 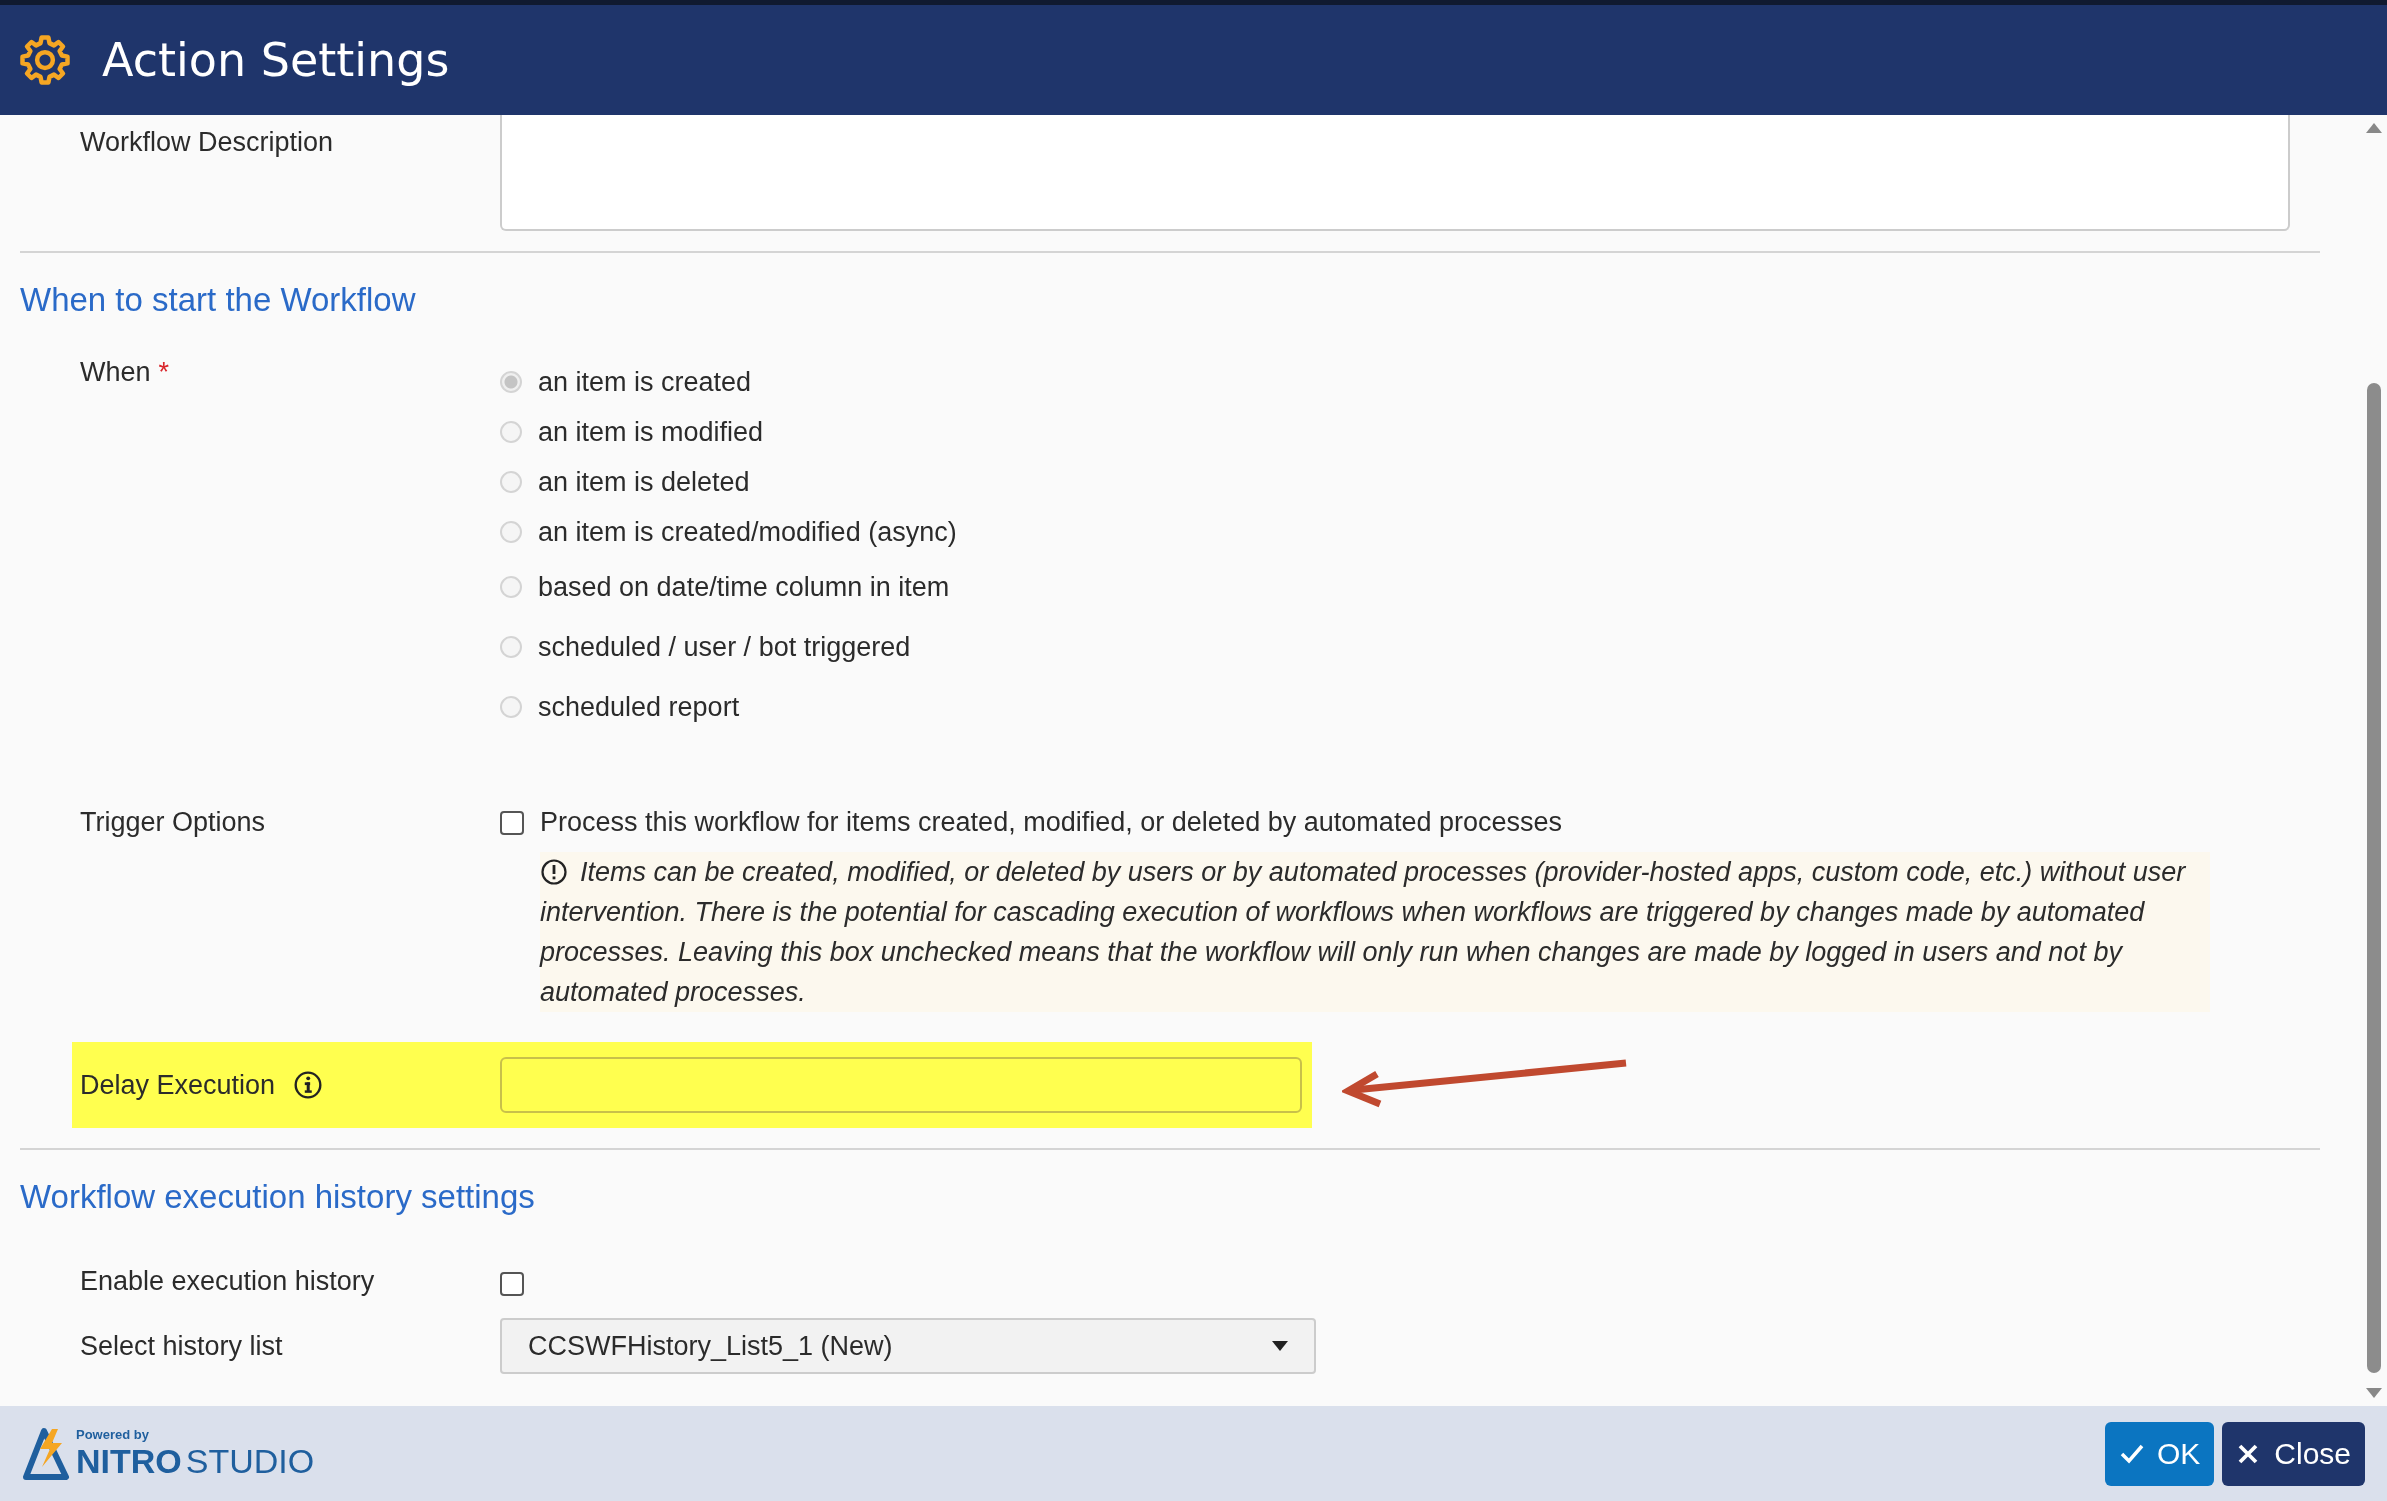 I want to click on option-label: an item is created, so click(x=645, y=382).